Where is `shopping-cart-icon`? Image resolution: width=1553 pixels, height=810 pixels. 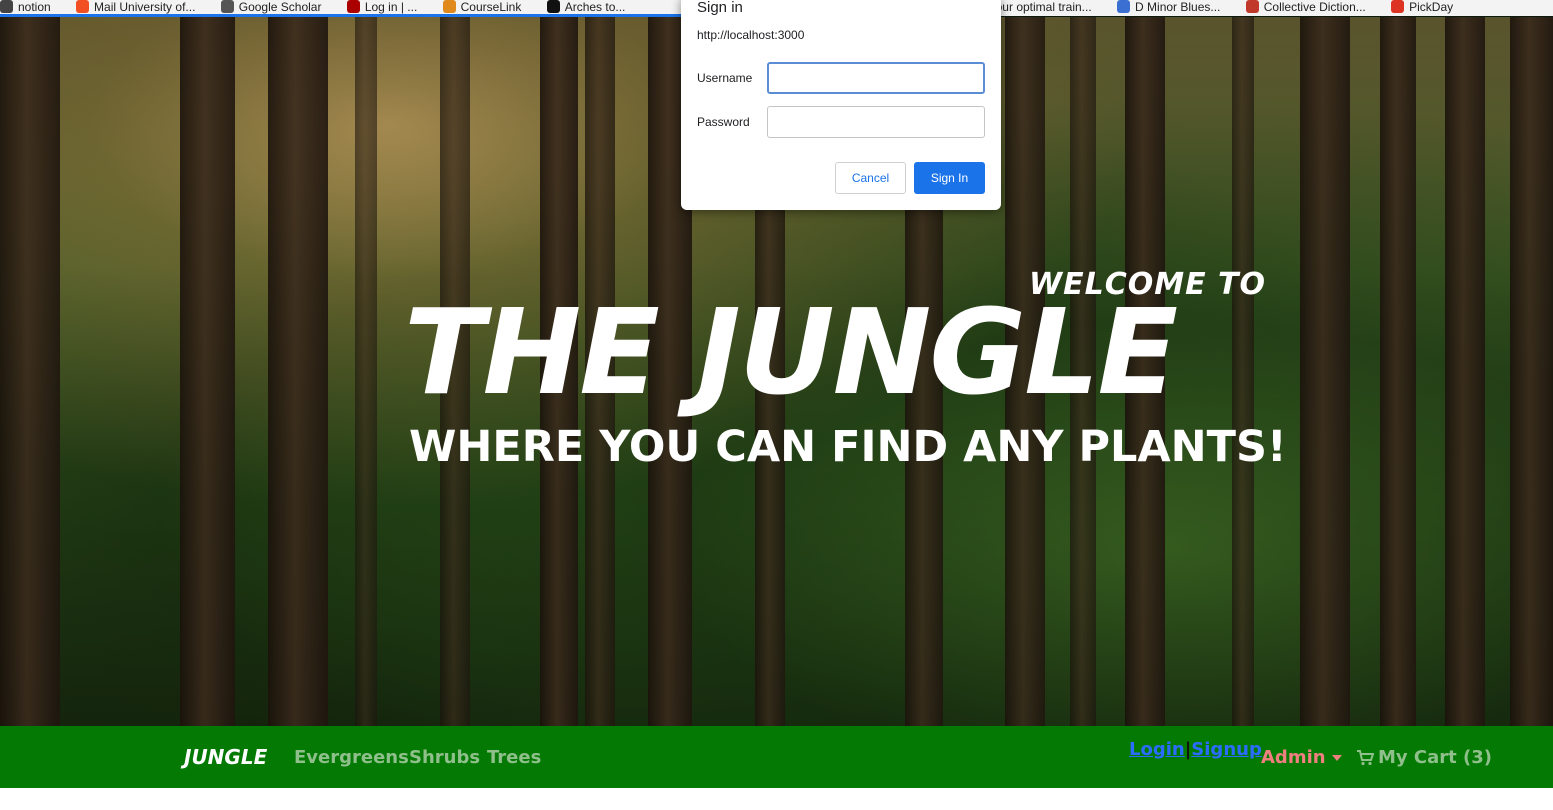 shopping-cart-icon is located at coordinates (1365, 757).